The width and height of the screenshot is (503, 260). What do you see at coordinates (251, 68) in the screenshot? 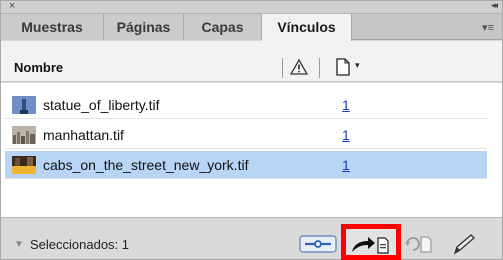
I see `links-column-header: Nombre ▾` at bounding box center [251, 68].